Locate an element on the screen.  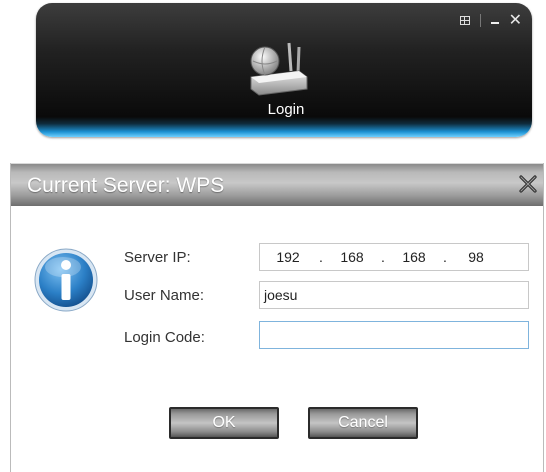
user-name-value: joesu is located at coordinates (281, 295).